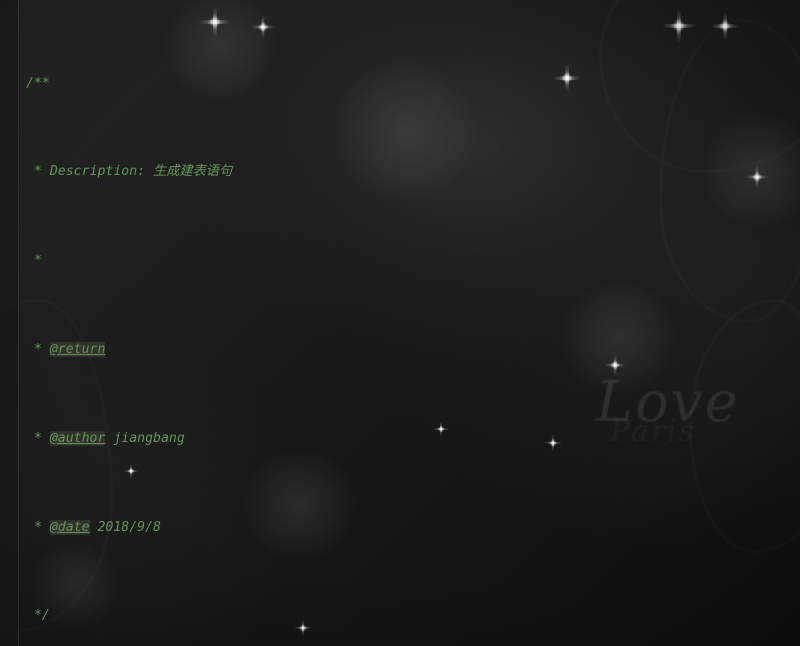  Describe the element at coordinates (400, 172) in the screenshot. I see `code-line: * Description: 生成建表语句` at that location.